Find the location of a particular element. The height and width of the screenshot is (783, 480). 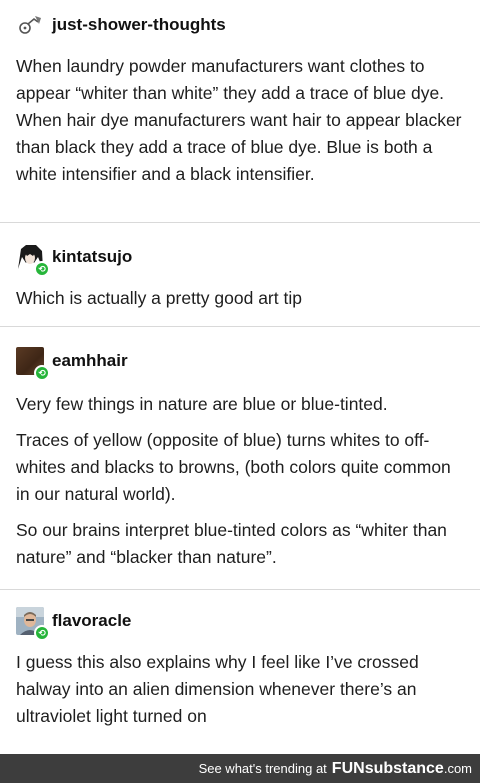

gramophone-icon is located at coordinates (30, 25).